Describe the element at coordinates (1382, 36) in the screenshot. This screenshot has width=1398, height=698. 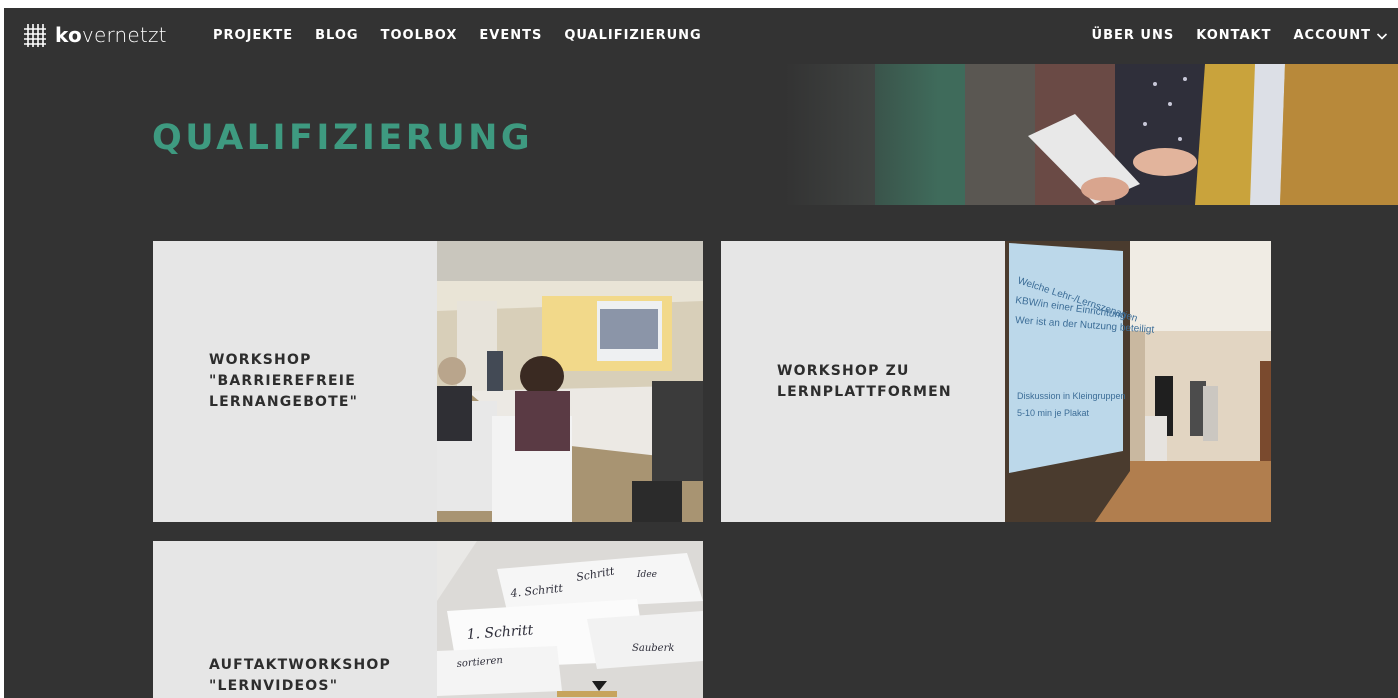
I see `chevron-down-icon` at that location.